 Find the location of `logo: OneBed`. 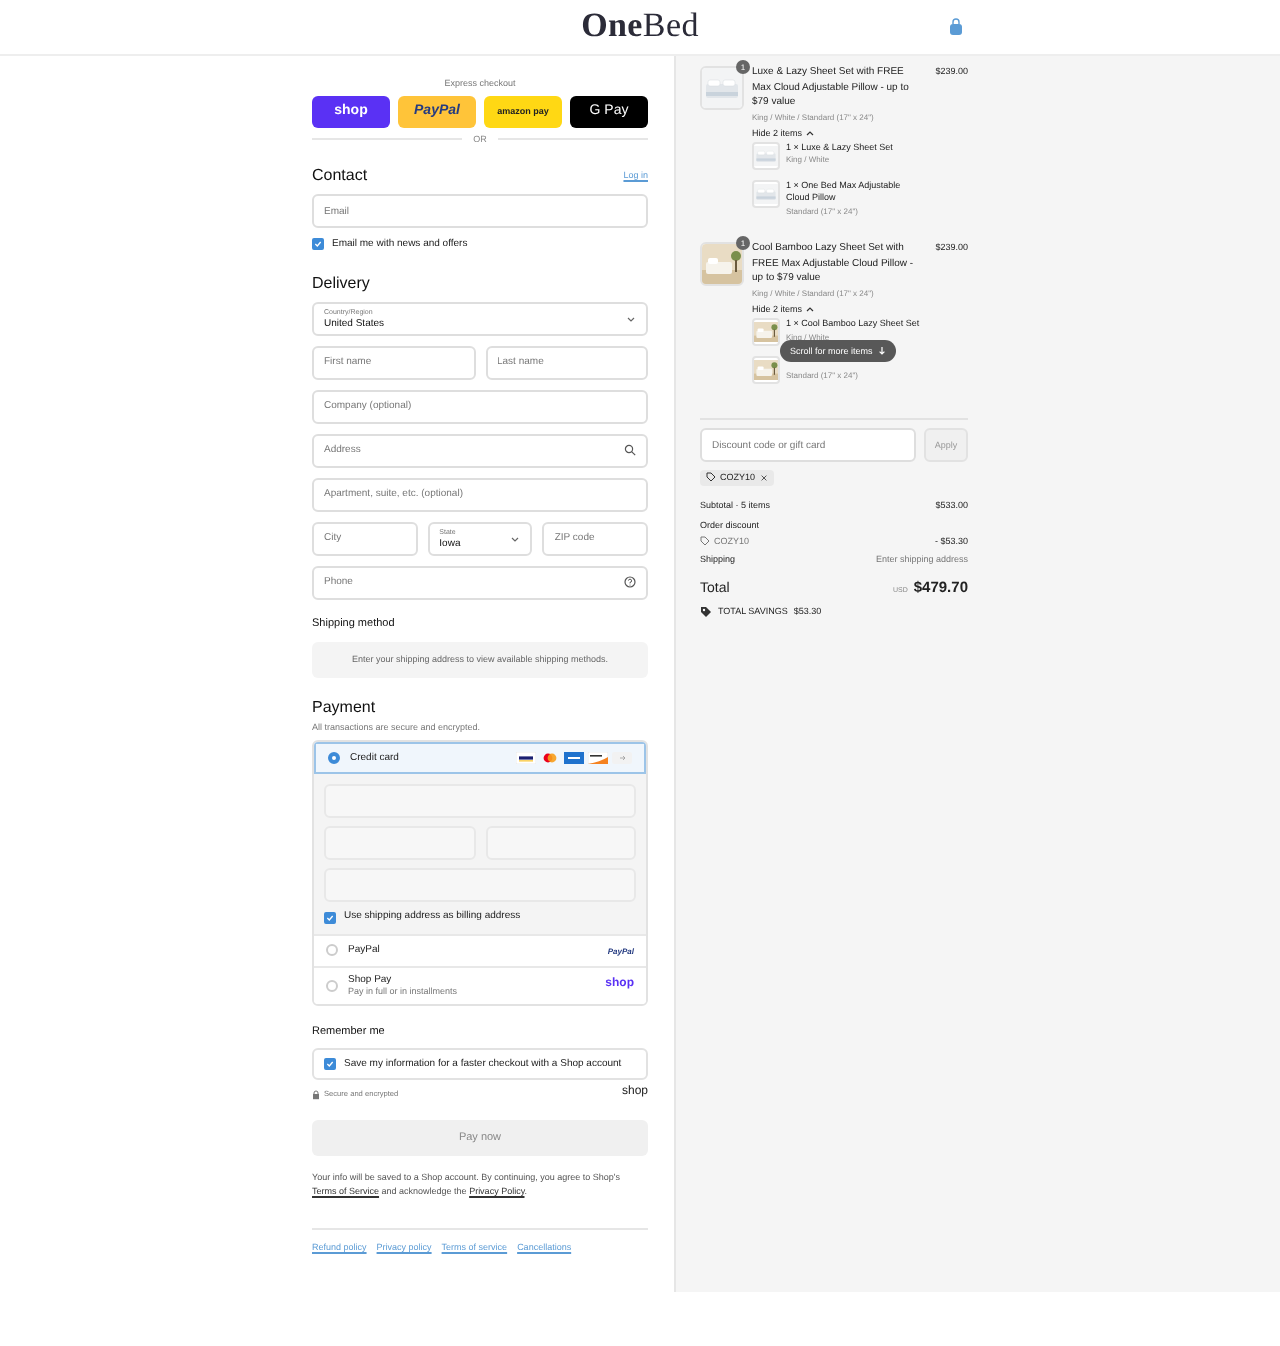

logo: OneBed is located at coordinates (640, 27).